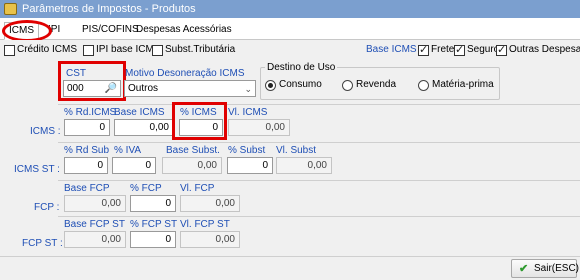 This screenshot has width=580, height=280. I want to click on radio-consumo-label: Consumo, so click(300, 84).